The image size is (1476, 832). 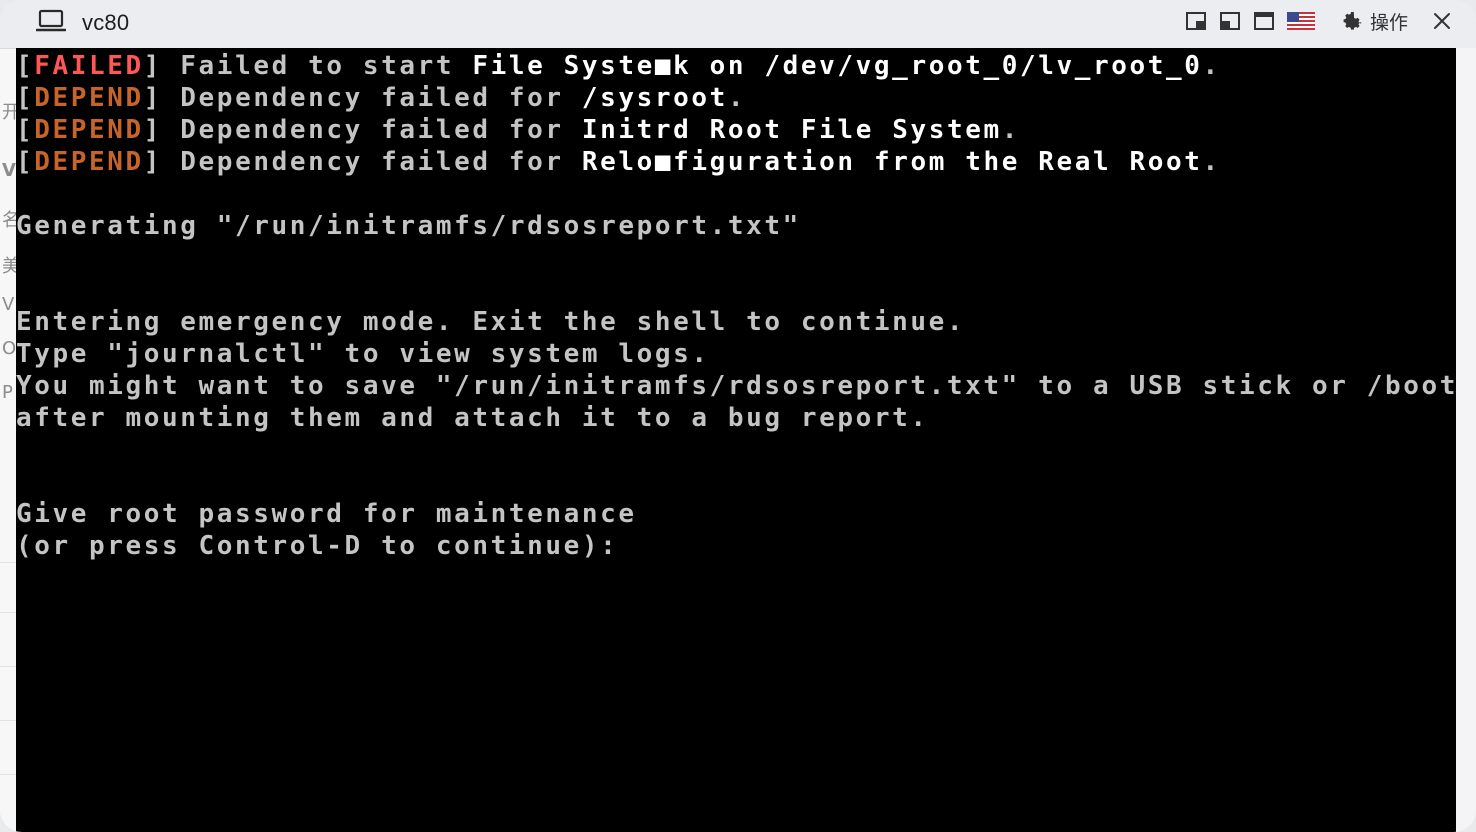 I want to click on window-right-edge, so click(x=1466, y=440).